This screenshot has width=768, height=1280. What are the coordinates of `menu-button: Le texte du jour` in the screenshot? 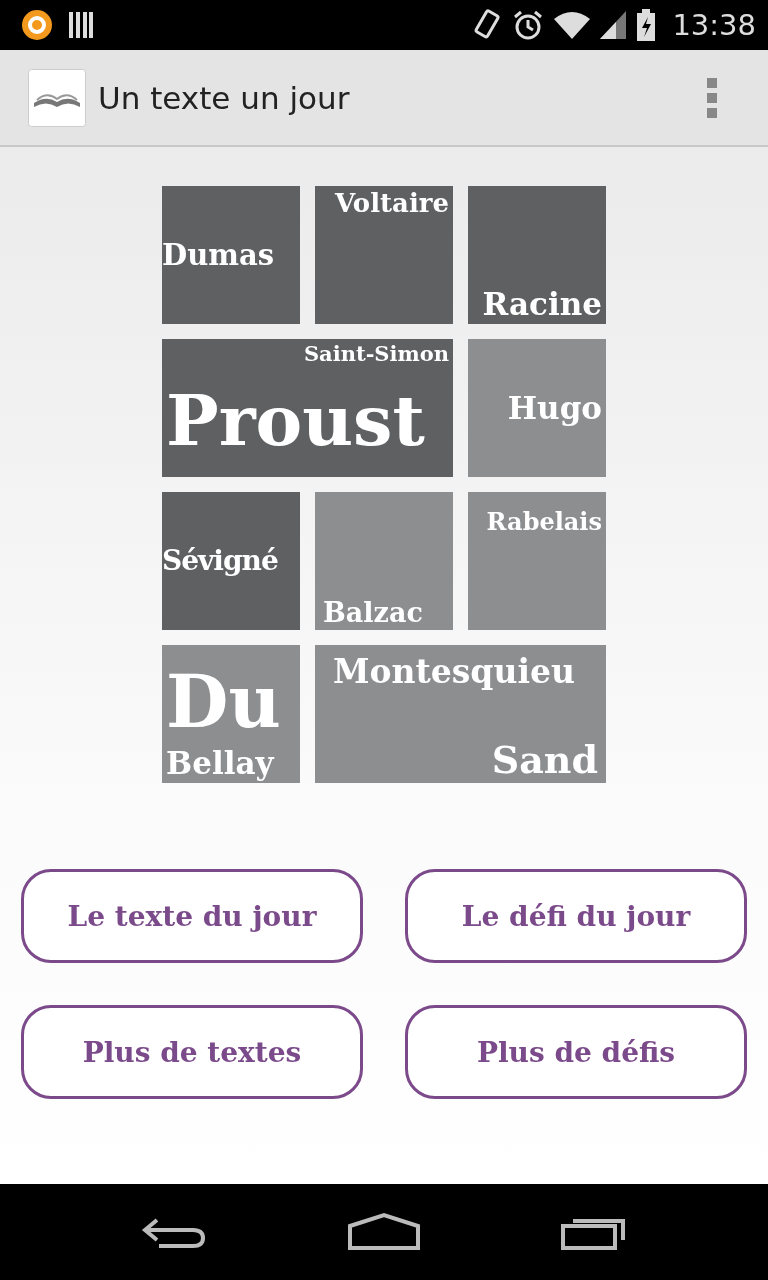 It's located at (192, 916).